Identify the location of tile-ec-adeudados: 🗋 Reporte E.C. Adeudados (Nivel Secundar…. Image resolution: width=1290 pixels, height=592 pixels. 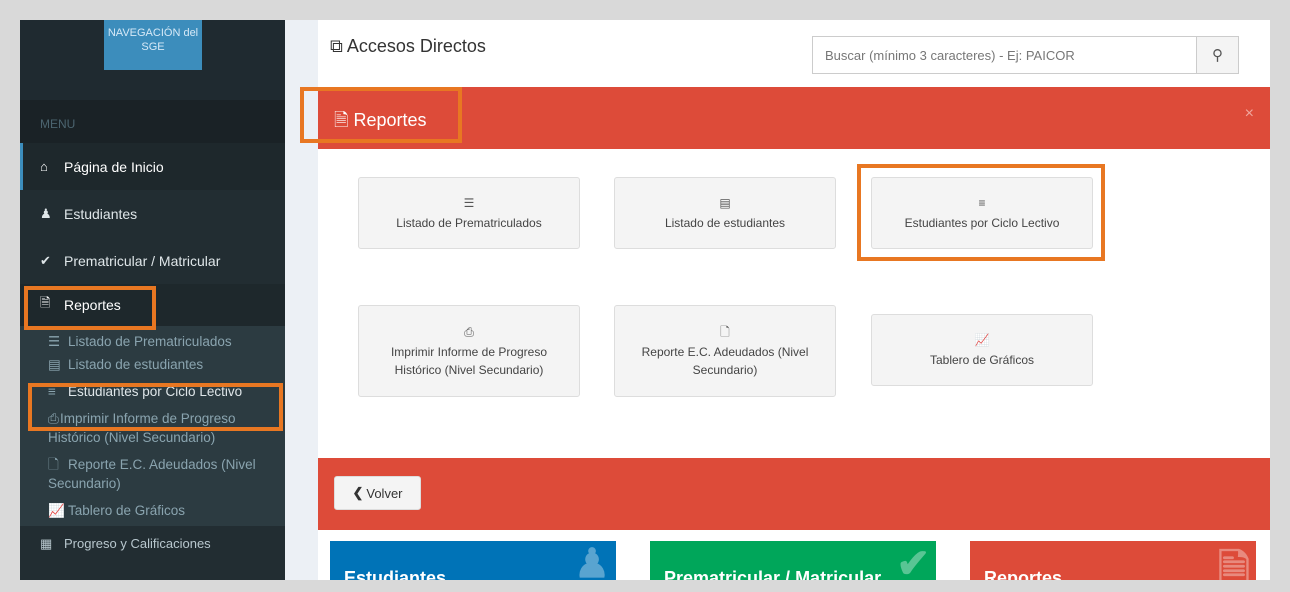
(725, 351).